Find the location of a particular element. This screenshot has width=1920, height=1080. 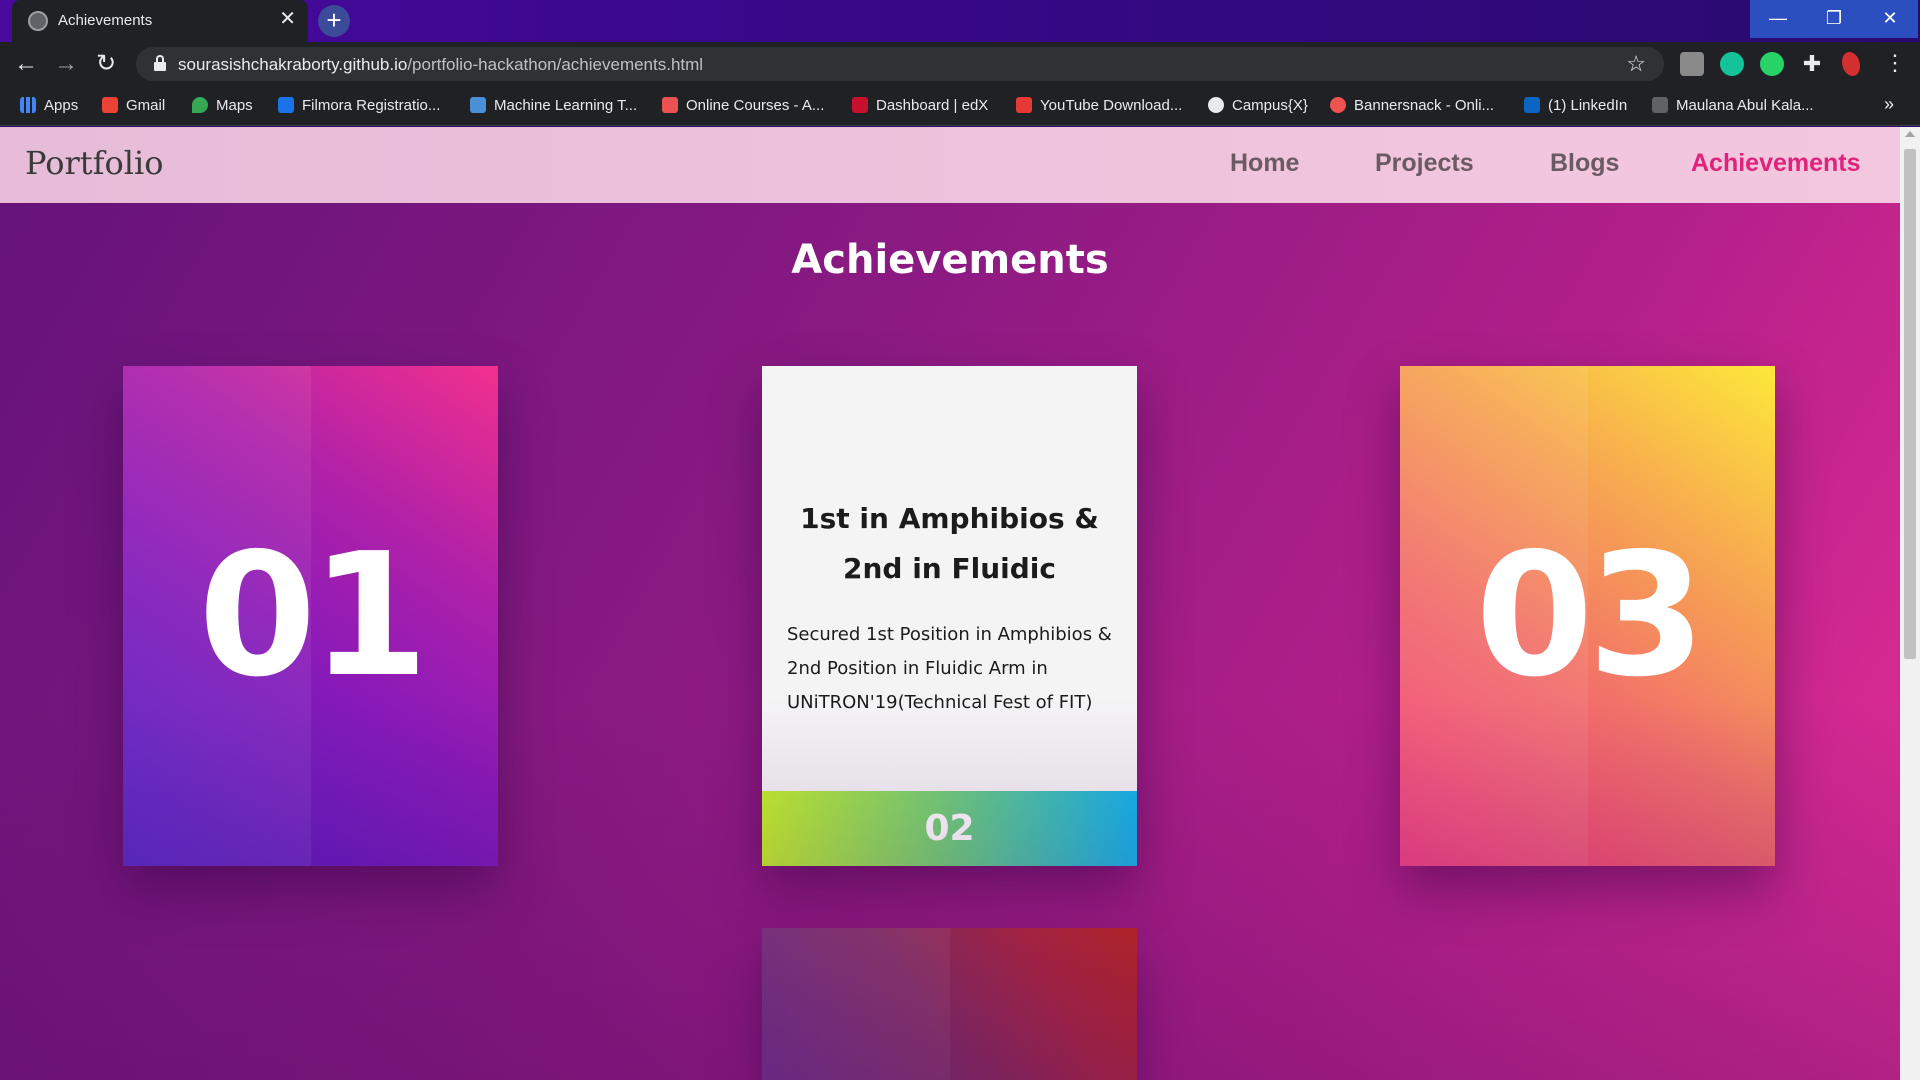

bookmark-gmail: Gmail is located at coordinates (133, 106).